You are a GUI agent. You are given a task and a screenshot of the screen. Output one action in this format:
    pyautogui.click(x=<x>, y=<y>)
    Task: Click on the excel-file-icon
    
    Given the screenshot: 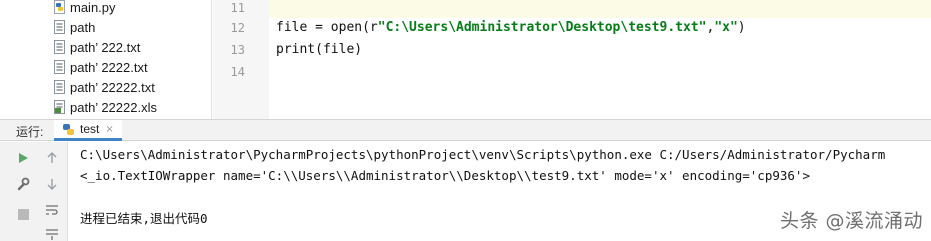 What is the action you would take?
    pyautogui.click(x=59, y=107)
    